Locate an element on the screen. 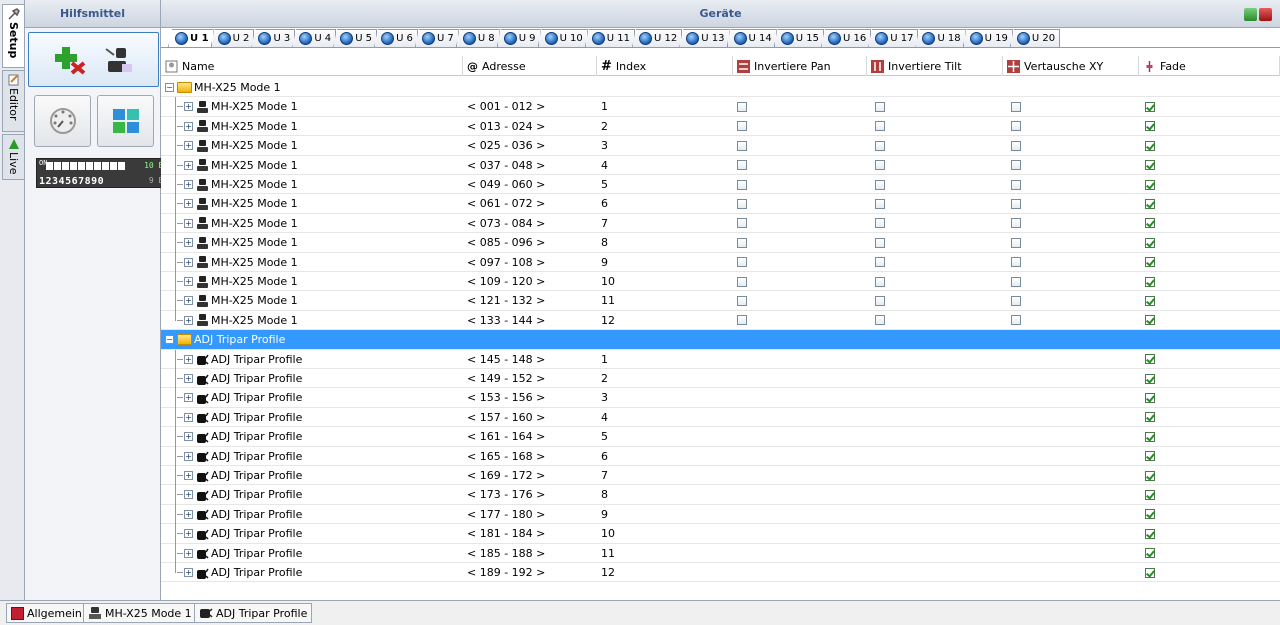  tab-universe-4: U 4 is located at coordinates (314, 38).